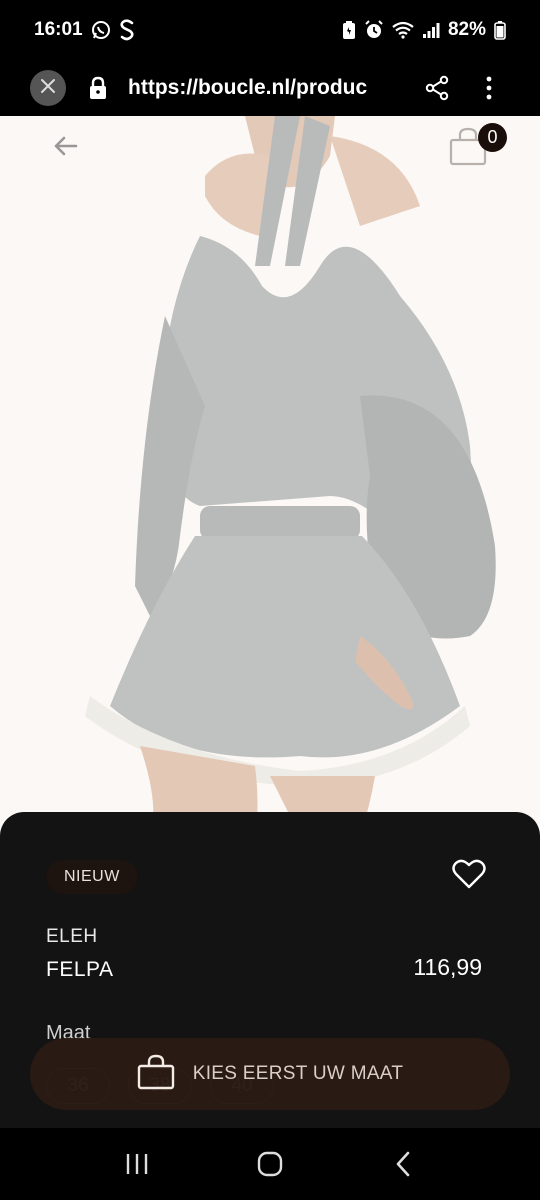  I want to click on home-icon, so click(270, 1164).